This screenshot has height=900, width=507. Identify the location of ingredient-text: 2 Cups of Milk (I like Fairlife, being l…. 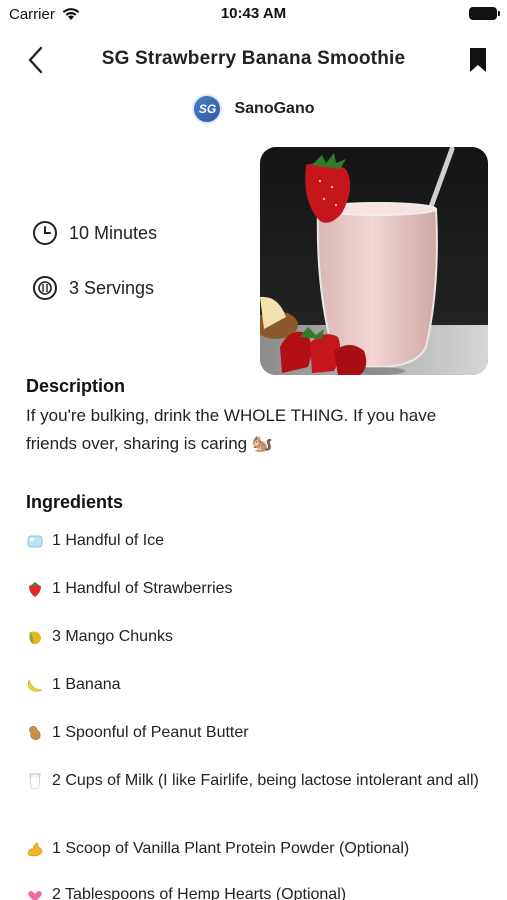
(265, 780).